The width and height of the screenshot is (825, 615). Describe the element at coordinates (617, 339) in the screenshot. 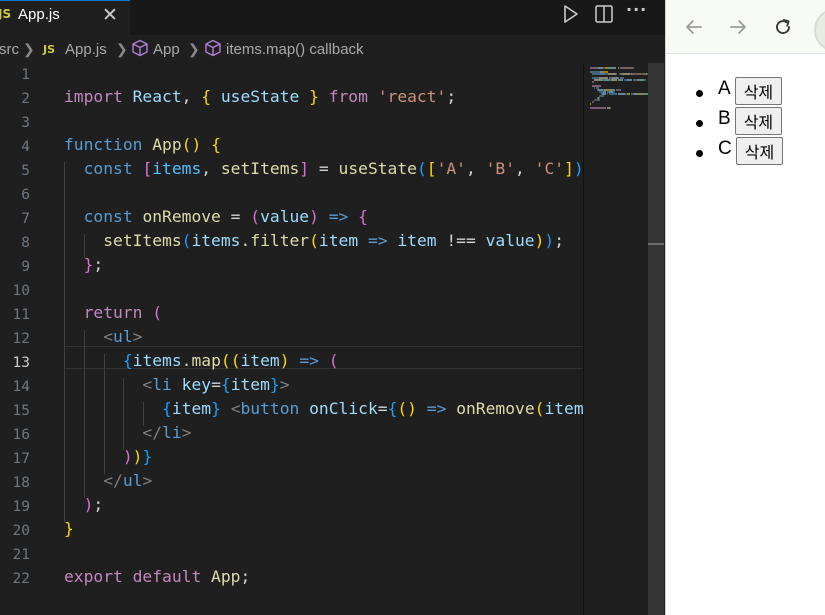

I see `minimap` at that location.